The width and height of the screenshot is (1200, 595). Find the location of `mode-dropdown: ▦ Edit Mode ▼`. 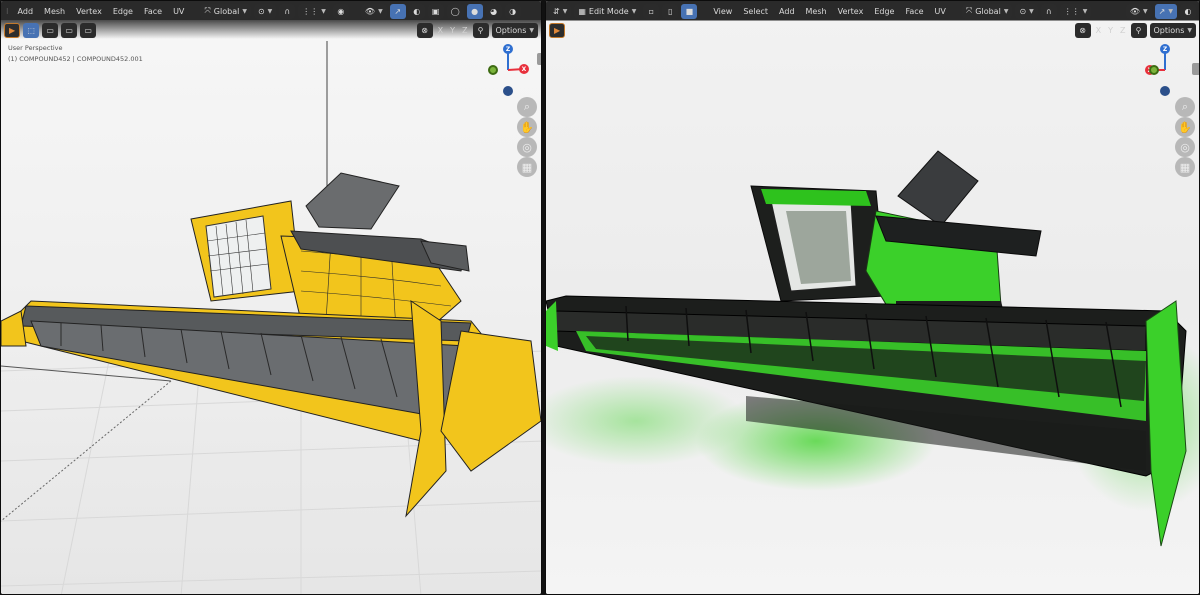

mode-dropdown: ▦ Edit Mode ▼ is located at coordinates (607, 11).